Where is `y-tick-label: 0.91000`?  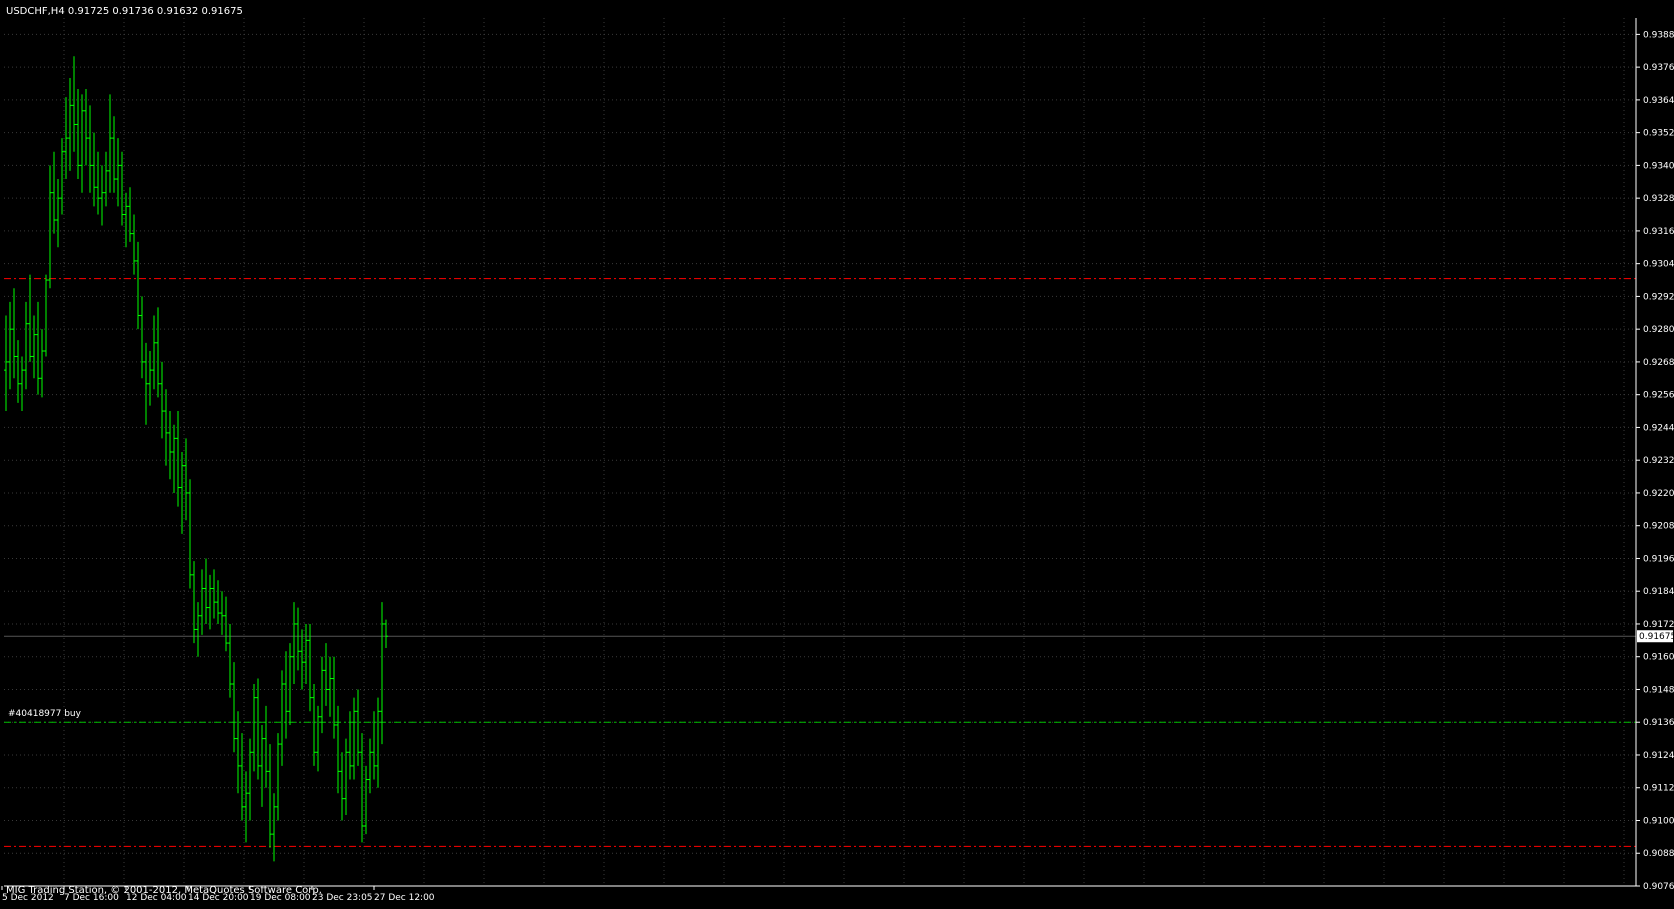
y-tick-label: 0.91000 is located at coordinates (1658, 821).